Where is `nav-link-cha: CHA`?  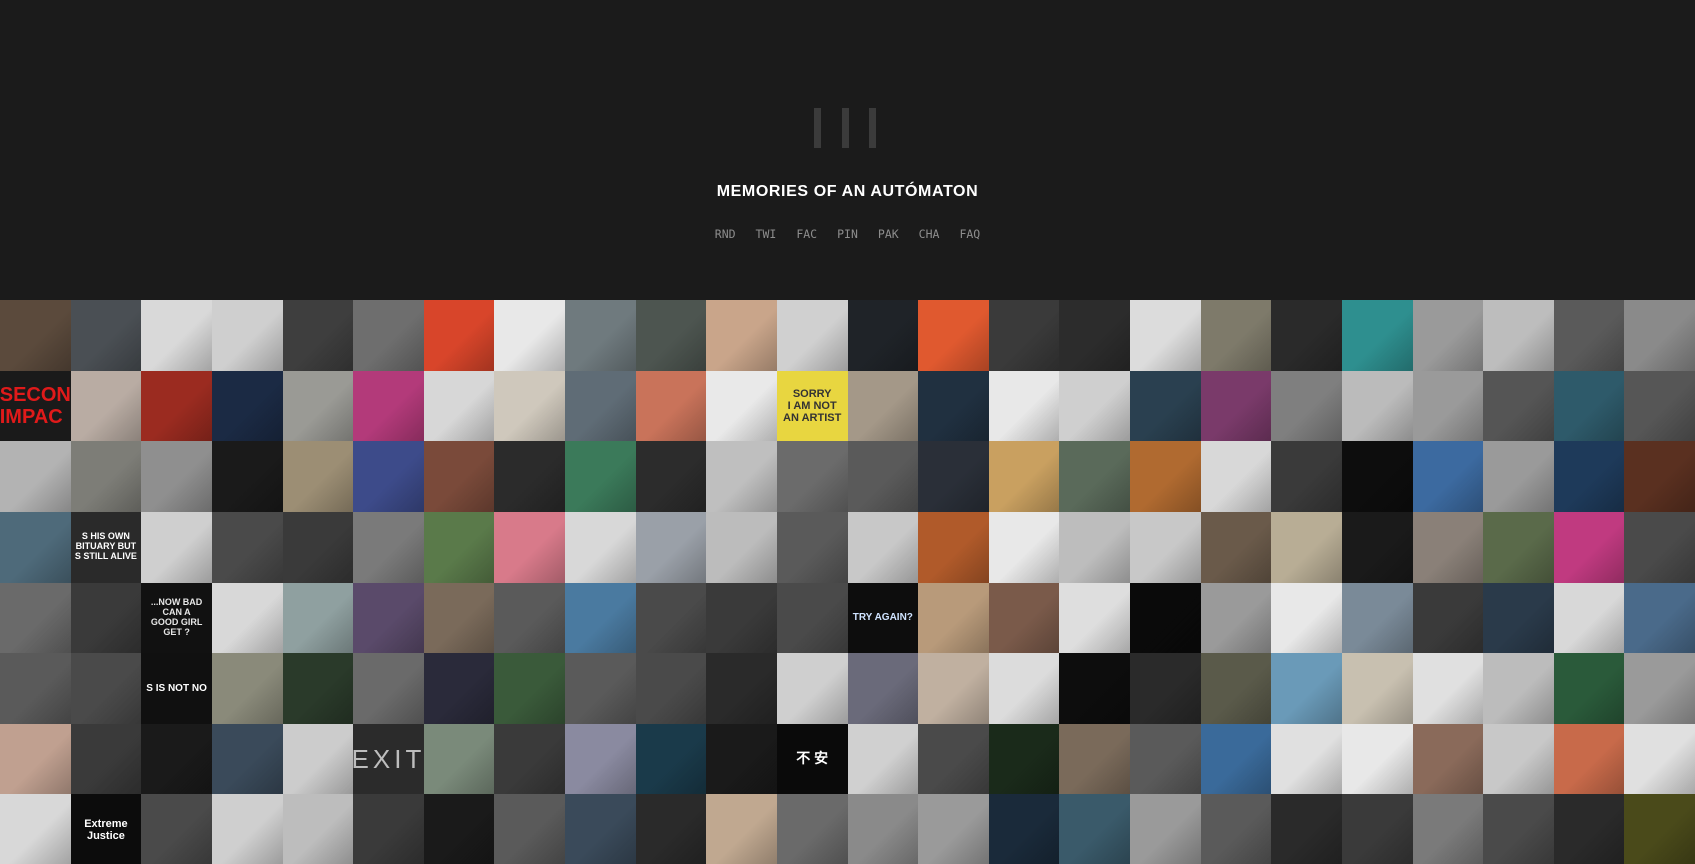
nav-link-cha: CHA is located at coordinates (929, 234).